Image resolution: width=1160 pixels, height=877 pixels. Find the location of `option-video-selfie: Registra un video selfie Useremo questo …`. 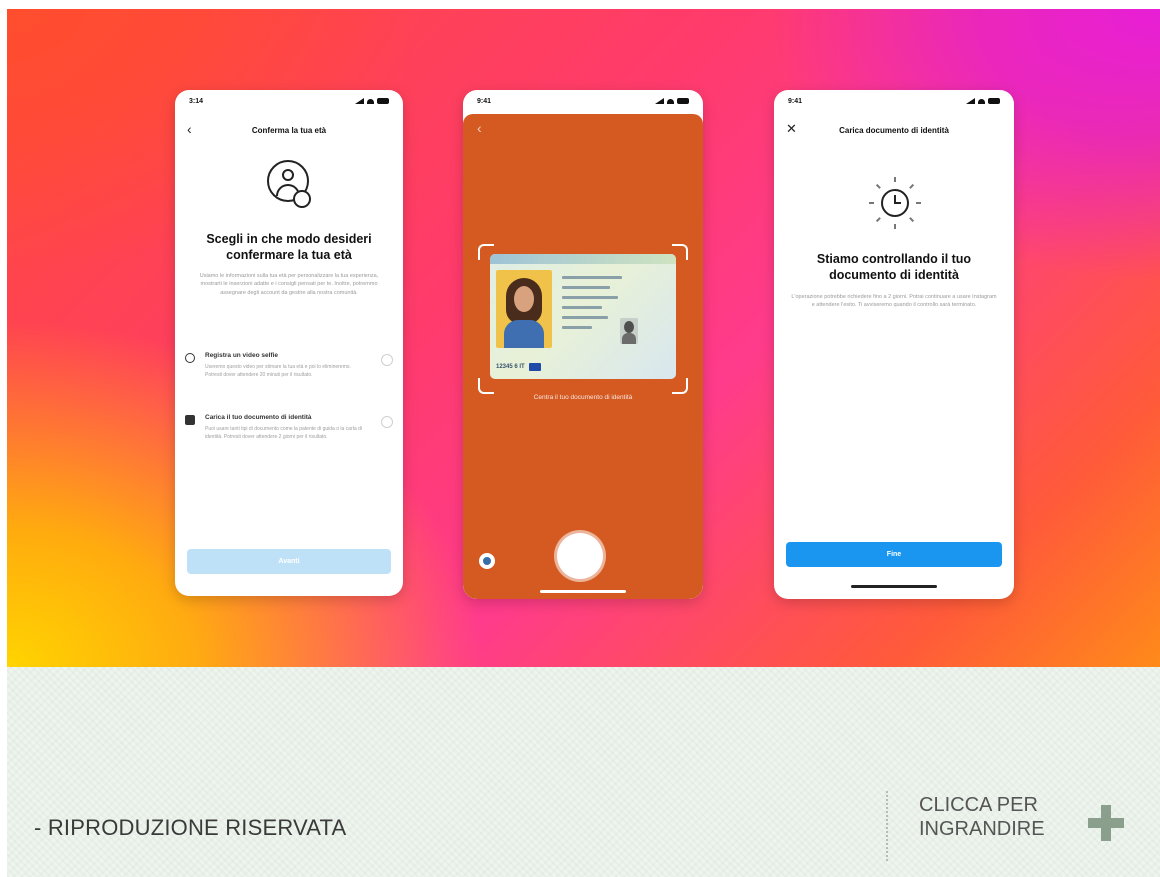

option-video-selfie: Registra un video selfie Useremo questo … is located at coordinates (289, 381).